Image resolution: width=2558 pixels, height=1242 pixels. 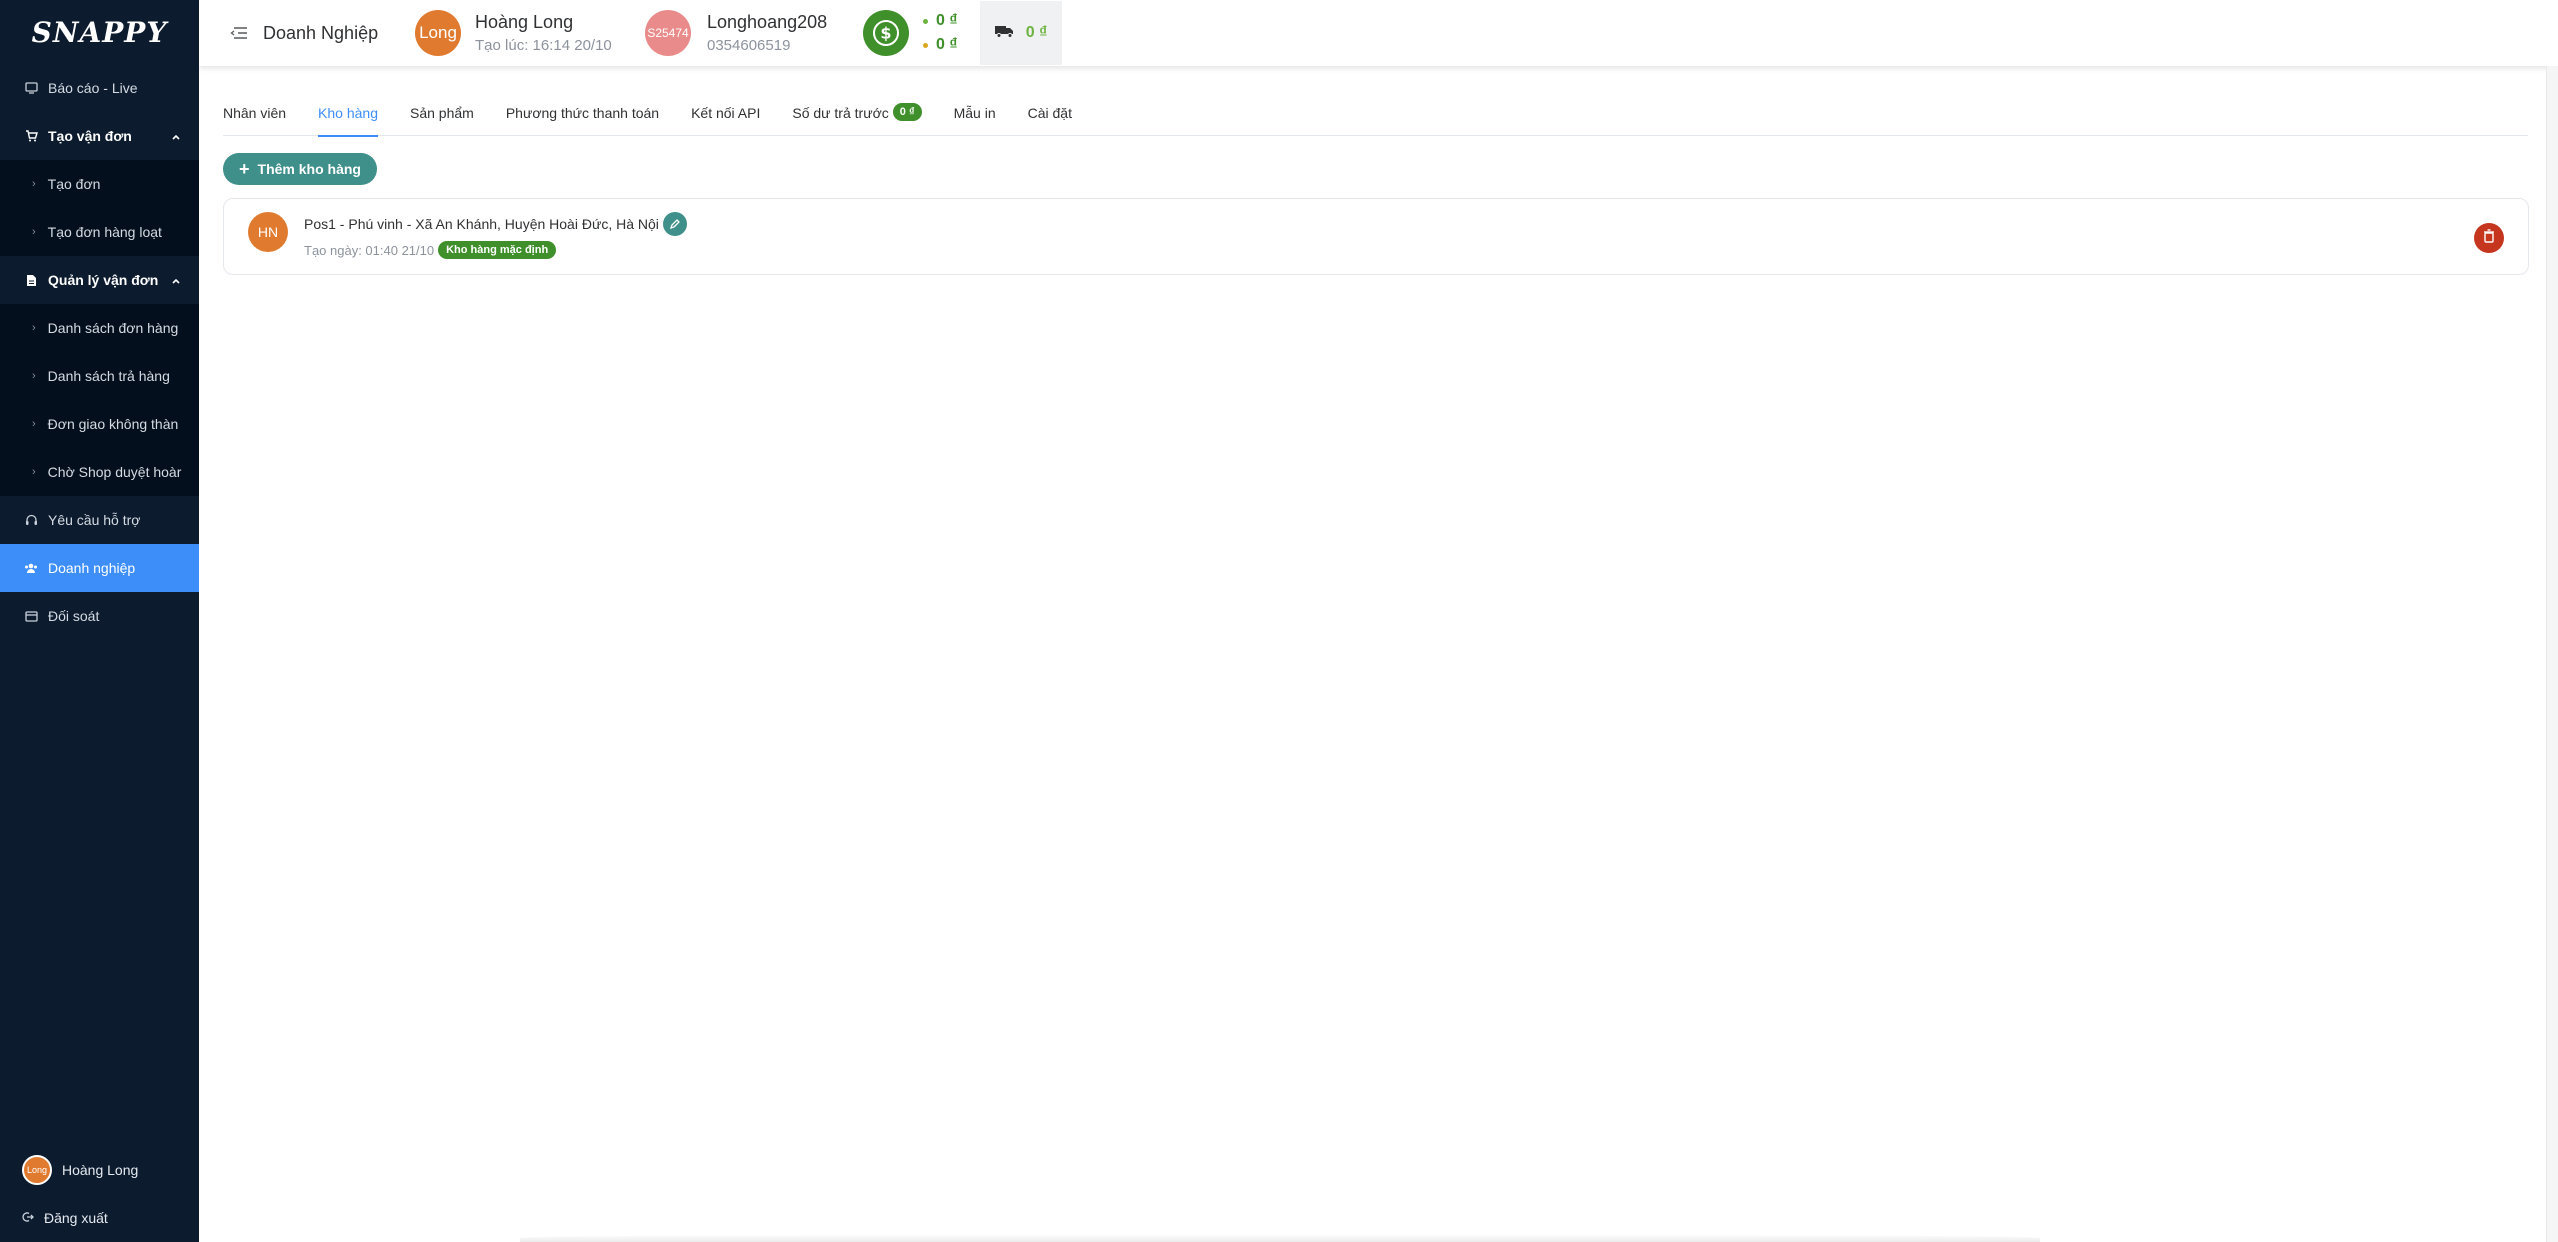 I want to click on sidebar-item-doanh-nghiep: Doanh nghiệp, so click(x=99, y=568).